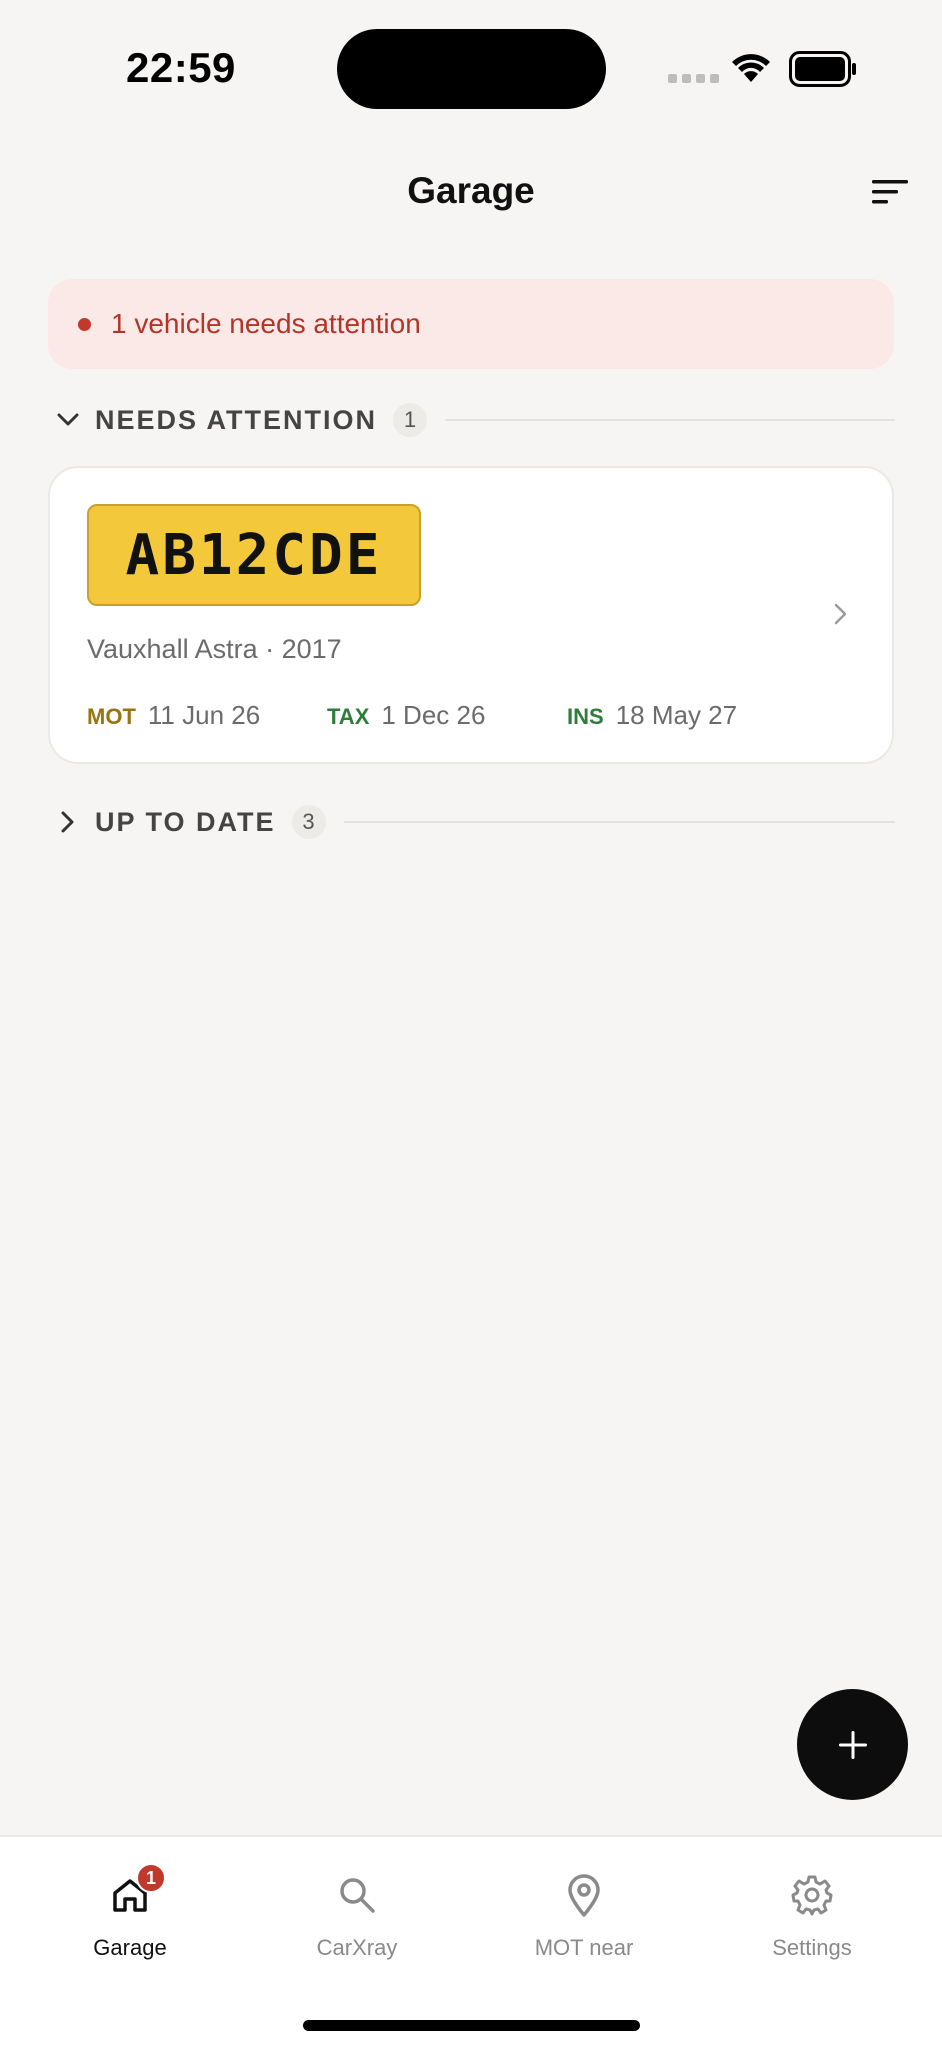 This screenshot has height=2048, width=942. I want to click on section-count-badge: 1, so click(410, 420).